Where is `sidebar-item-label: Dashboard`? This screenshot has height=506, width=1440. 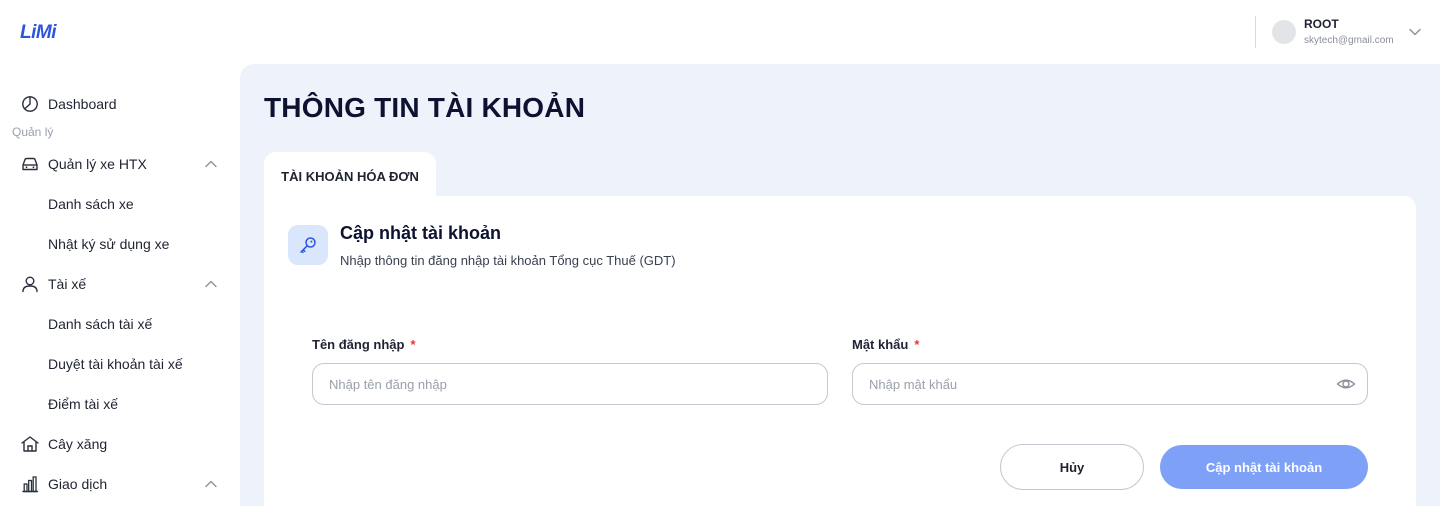 sidebar-item-label: Dashboard is located at coordinates (82, 104).